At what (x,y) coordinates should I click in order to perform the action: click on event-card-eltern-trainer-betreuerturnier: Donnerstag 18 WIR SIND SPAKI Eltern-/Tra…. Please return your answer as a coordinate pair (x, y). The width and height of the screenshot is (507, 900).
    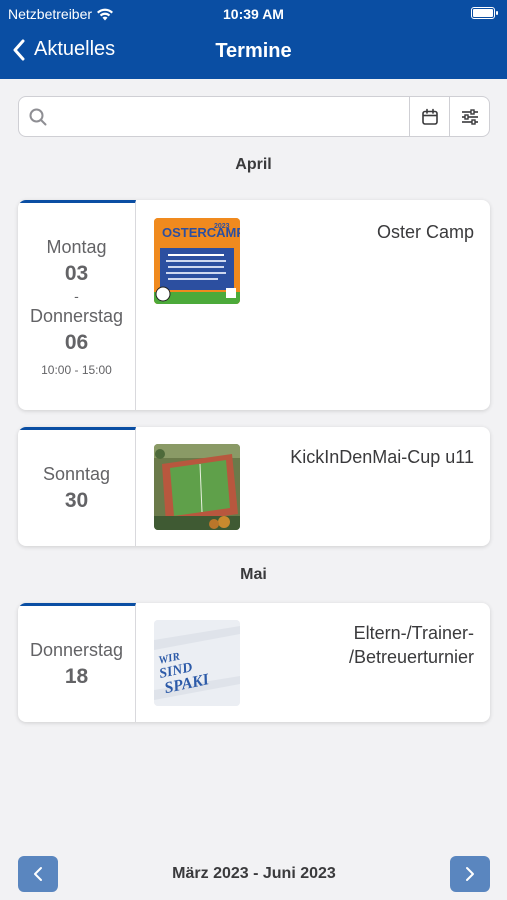
    Looking at the image, I should click on (254, 662).